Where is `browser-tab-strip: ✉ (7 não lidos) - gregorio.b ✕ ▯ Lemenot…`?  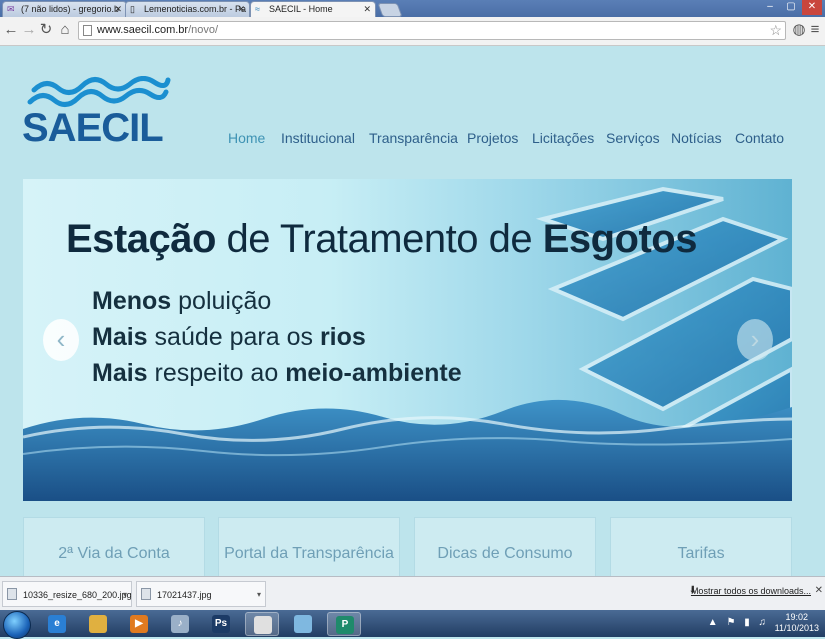
browser-tab-strip: ✉ (7 não lidos) - gregorio.b ✕ ▯ Lemenot… is located at coordinates (412, 8).